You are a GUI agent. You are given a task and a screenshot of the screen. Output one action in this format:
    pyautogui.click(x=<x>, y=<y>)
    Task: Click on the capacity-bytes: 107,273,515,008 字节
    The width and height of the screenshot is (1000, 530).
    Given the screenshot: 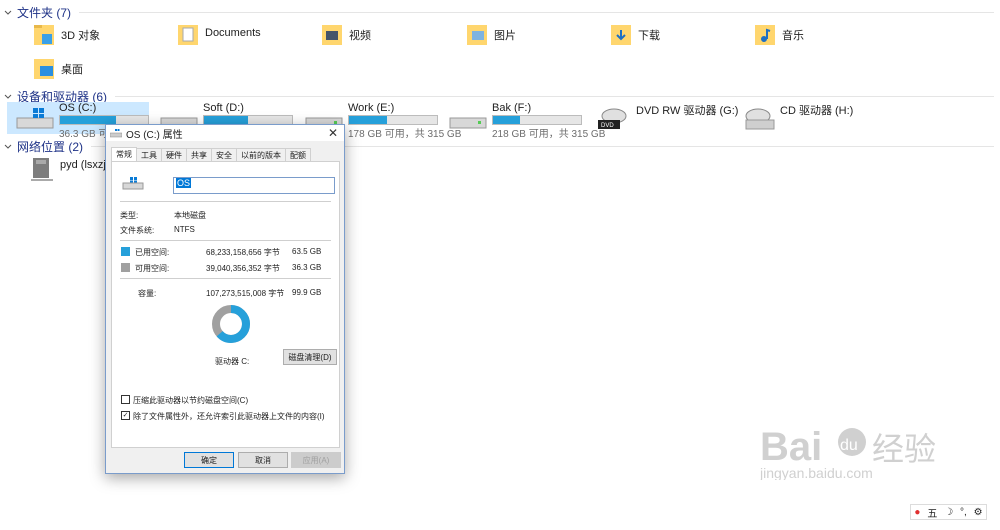 What is the action you would take?
    pyautogui.click(x=245, y=293)
    